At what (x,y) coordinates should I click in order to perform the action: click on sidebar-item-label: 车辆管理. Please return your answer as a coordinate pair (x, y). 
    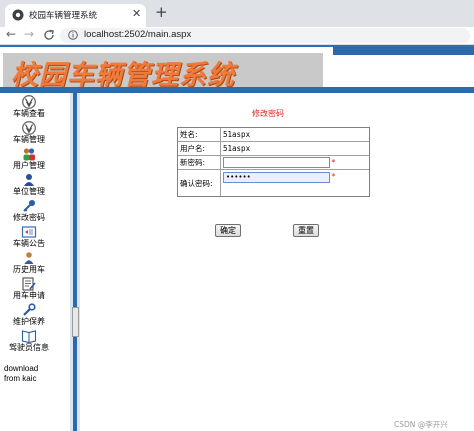
    Looking at the image, I should click on (29, 139).